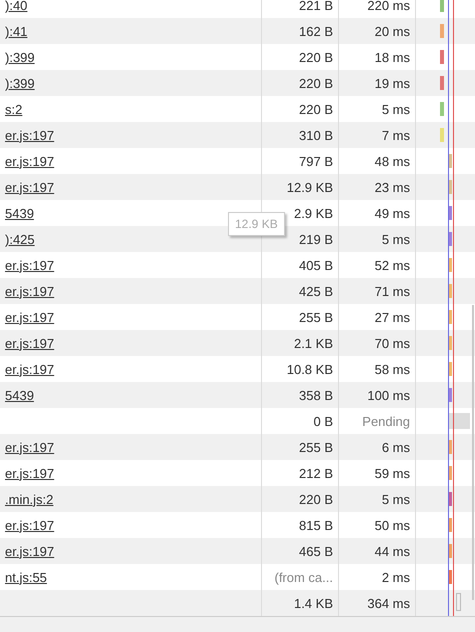 Image resolution: width=475 pixels, height=632 pixels. Describe the element at coordinates (316, 6) in the screenshot. I see `size-text: 221 B` at that location.